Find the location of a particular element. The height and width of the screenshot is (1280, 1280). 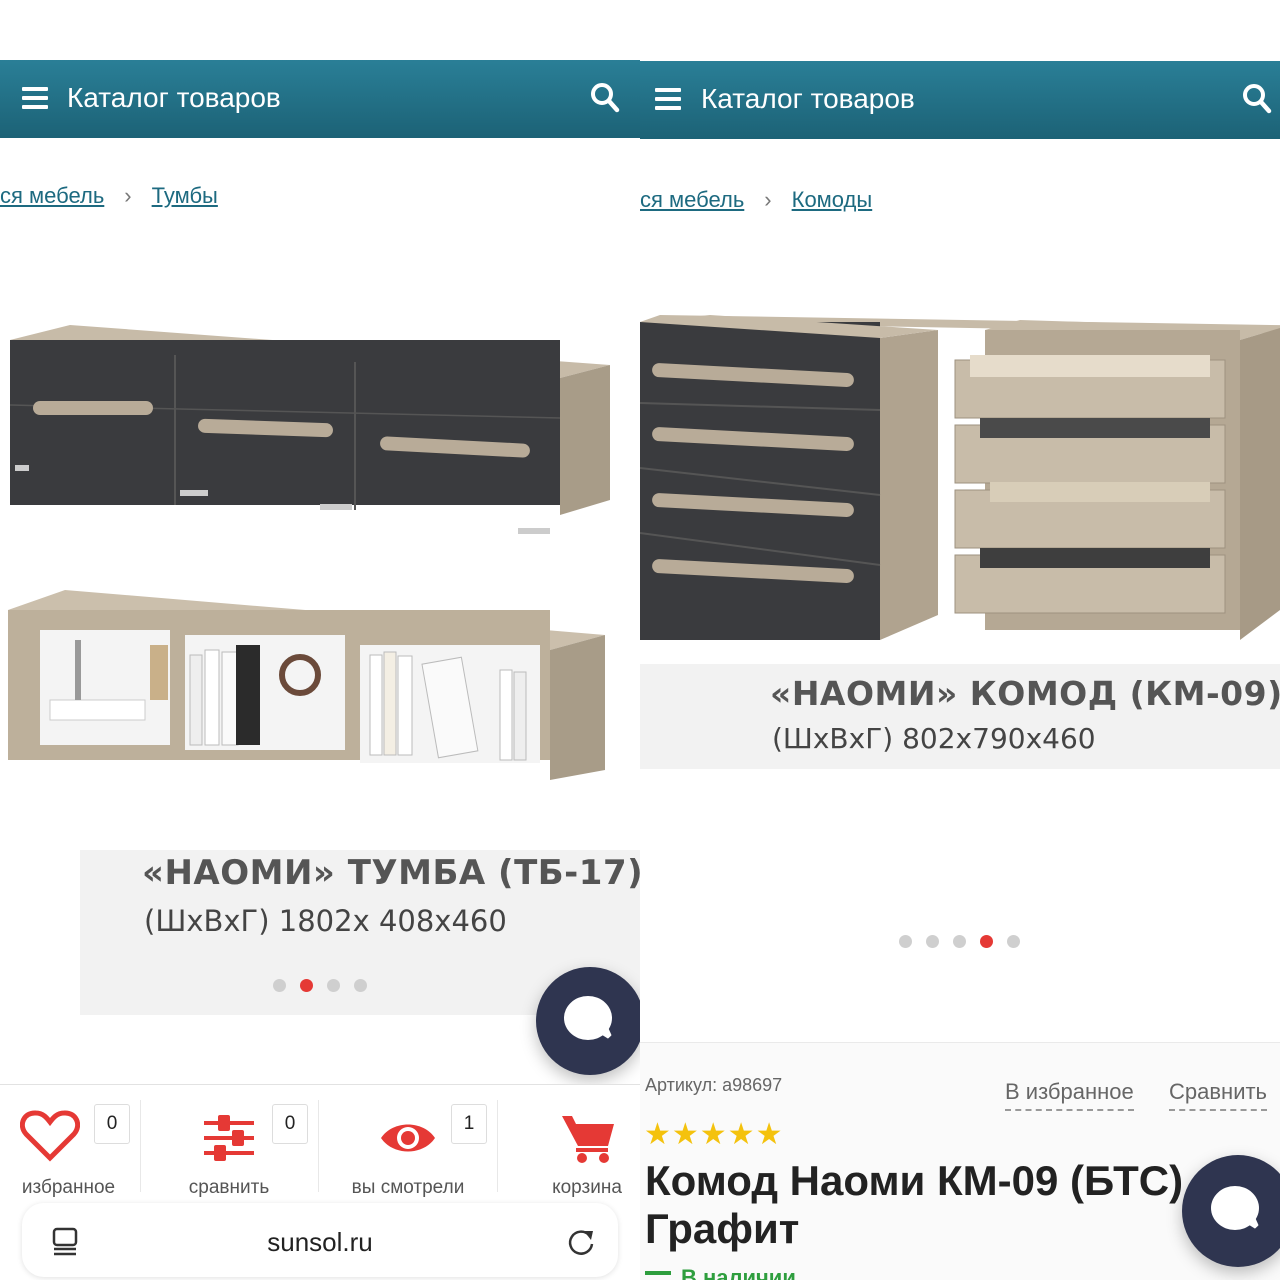

caption-title: «НАОМИ» ТУМБА (ТБ-17) is located at coordinates (391, 873).